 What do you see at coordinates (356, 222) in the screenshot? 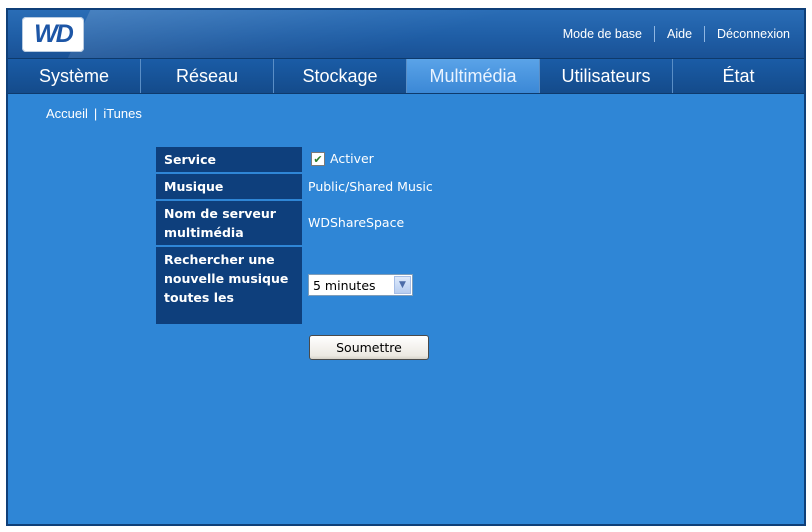
I see `server-name-value: WDShareSpace` at bounding box center [356, 222].